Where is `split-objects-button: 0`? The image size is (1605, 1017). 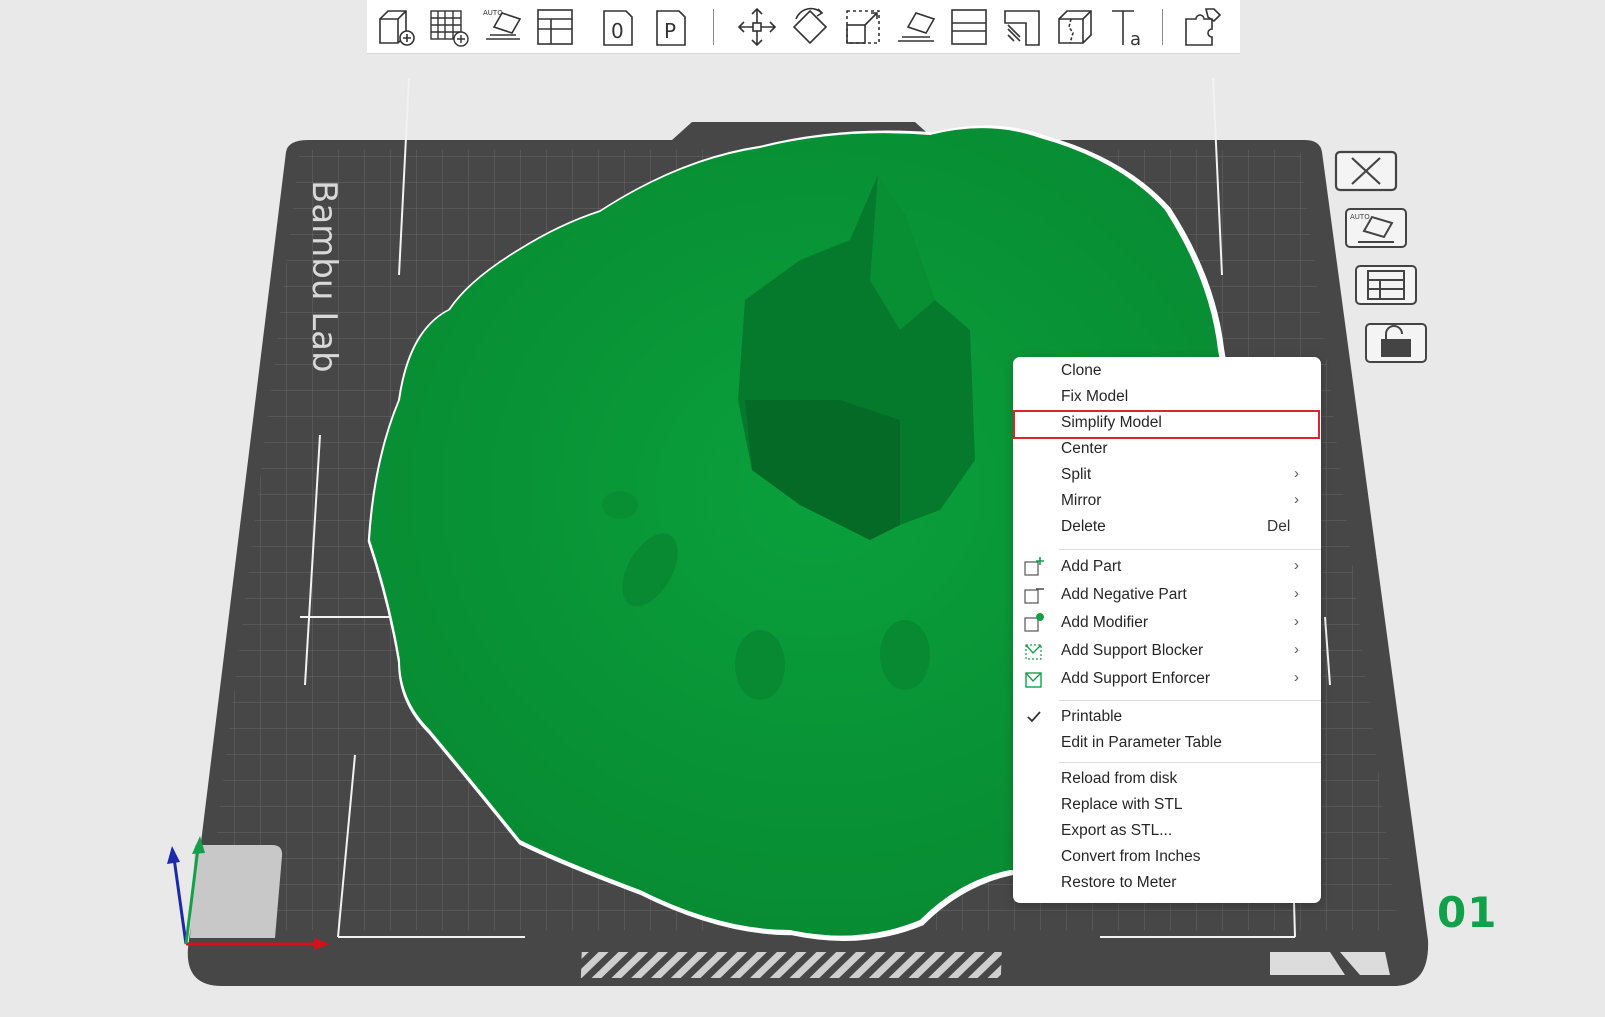 split-objects-button: 0 is located at coordinates (618, 27).